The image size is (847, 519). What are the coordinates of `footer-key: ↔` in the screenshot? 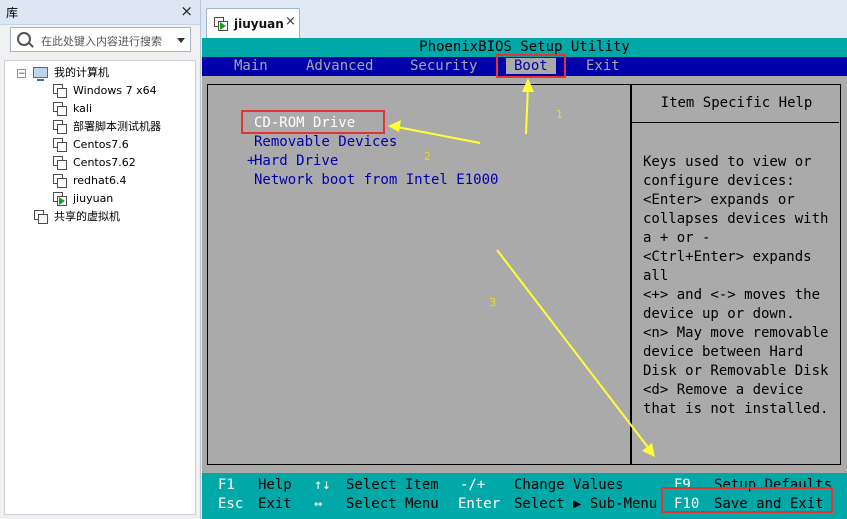 It's located at (318, 504).